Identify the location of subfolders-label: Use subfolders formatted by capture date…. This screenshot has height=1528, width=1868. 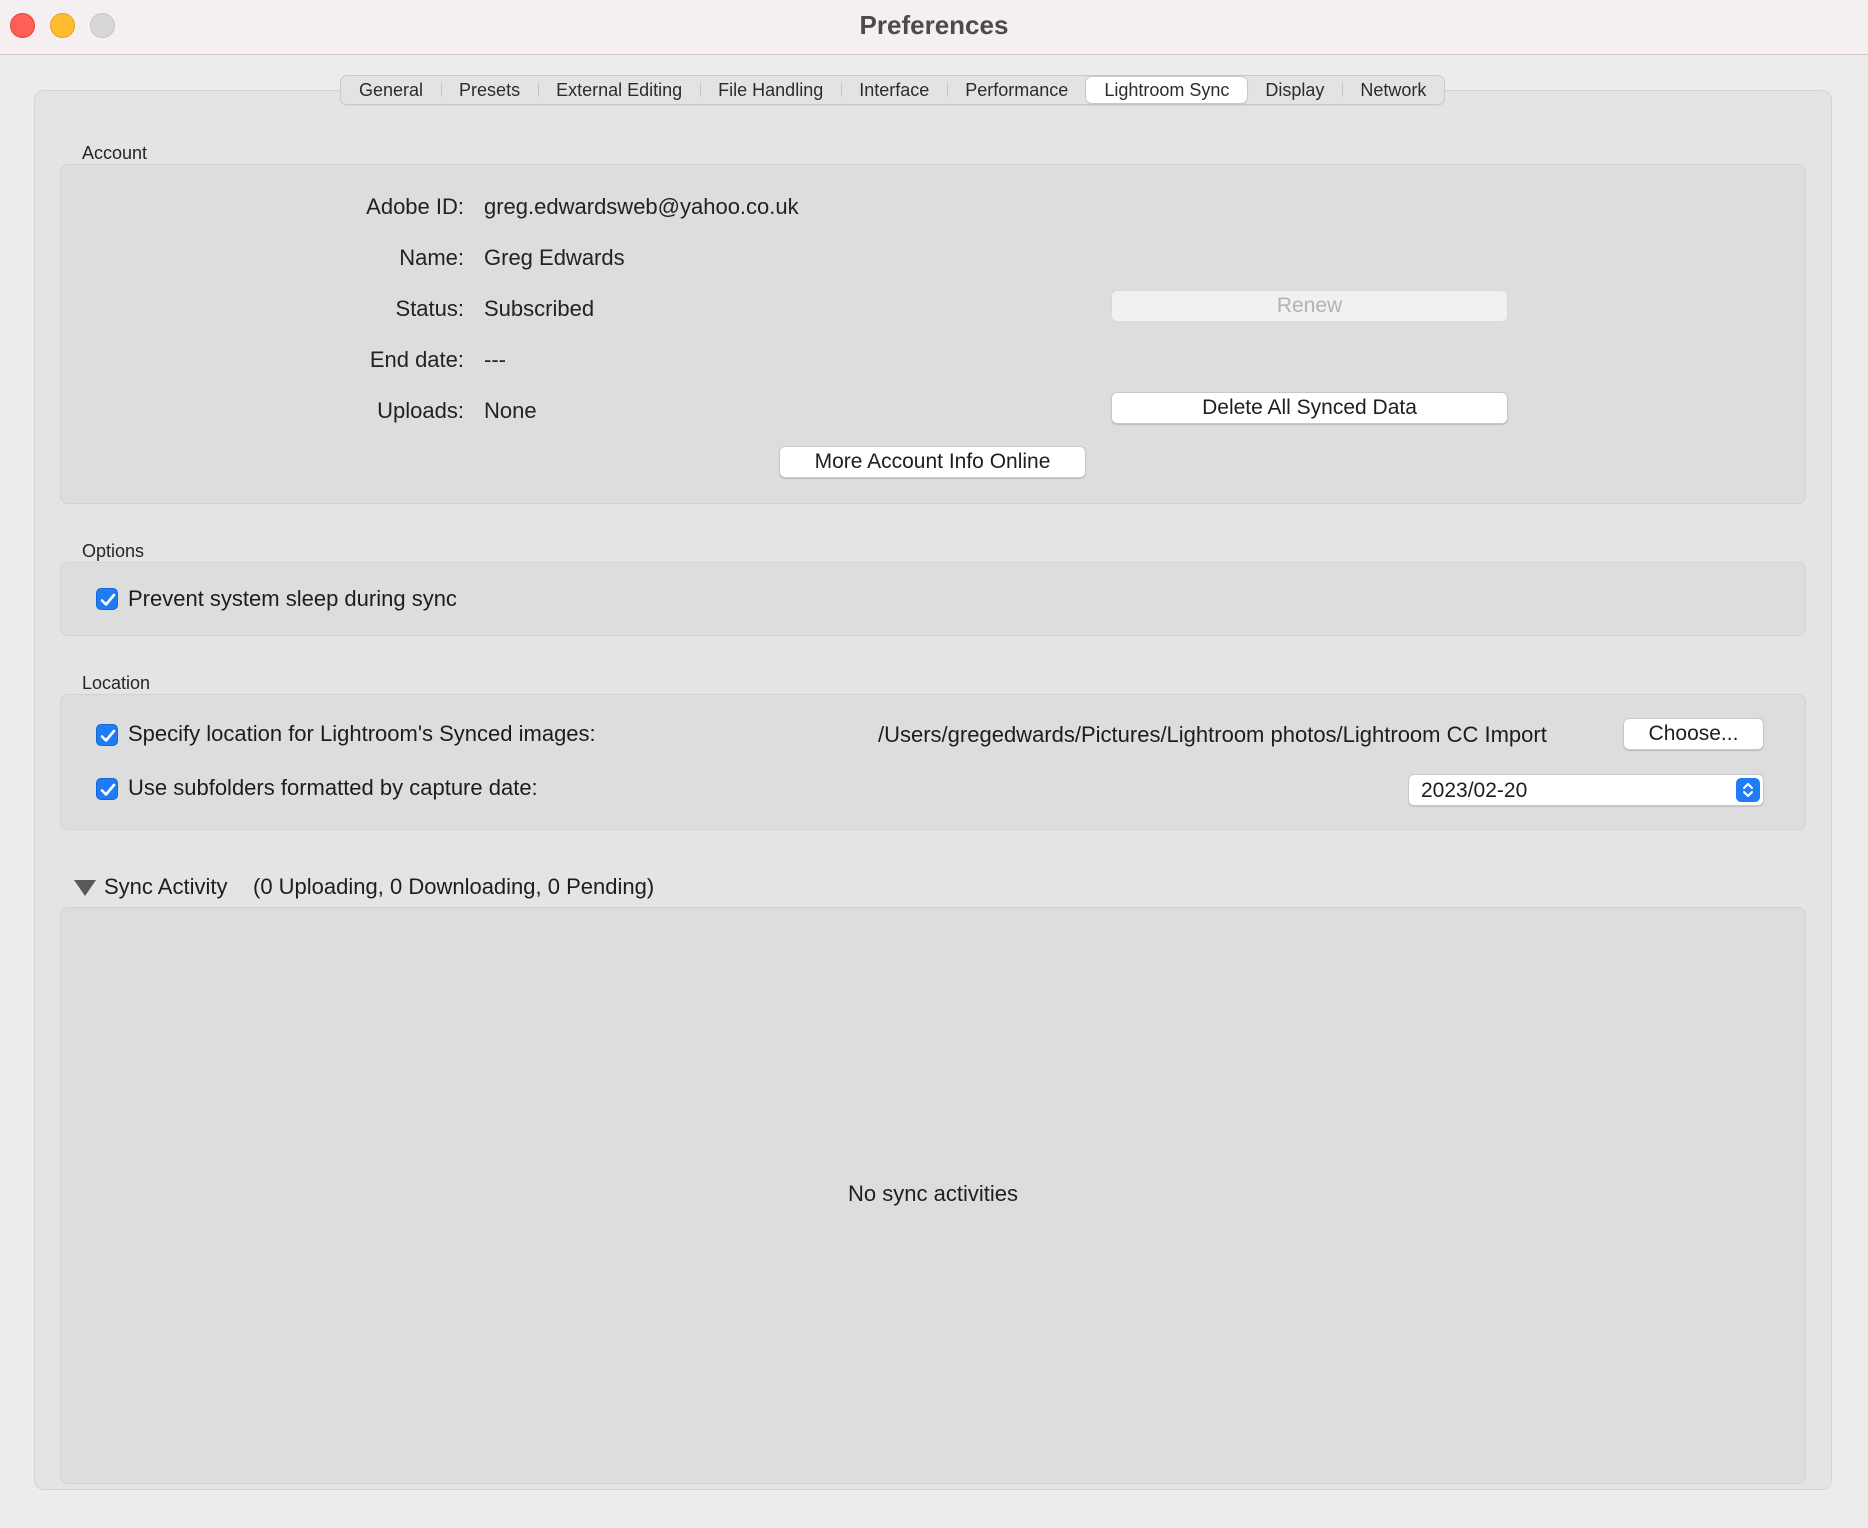
(333, 787).